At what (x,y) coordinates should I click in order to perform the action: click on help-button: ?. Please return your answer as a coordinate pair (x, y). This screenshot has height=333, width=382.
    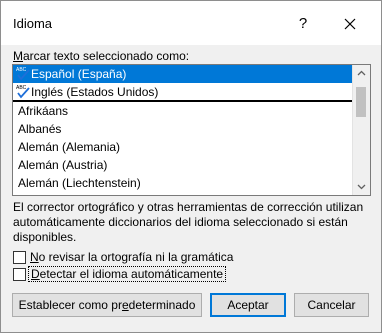
    Looking at the image, I should click on (303, 24).